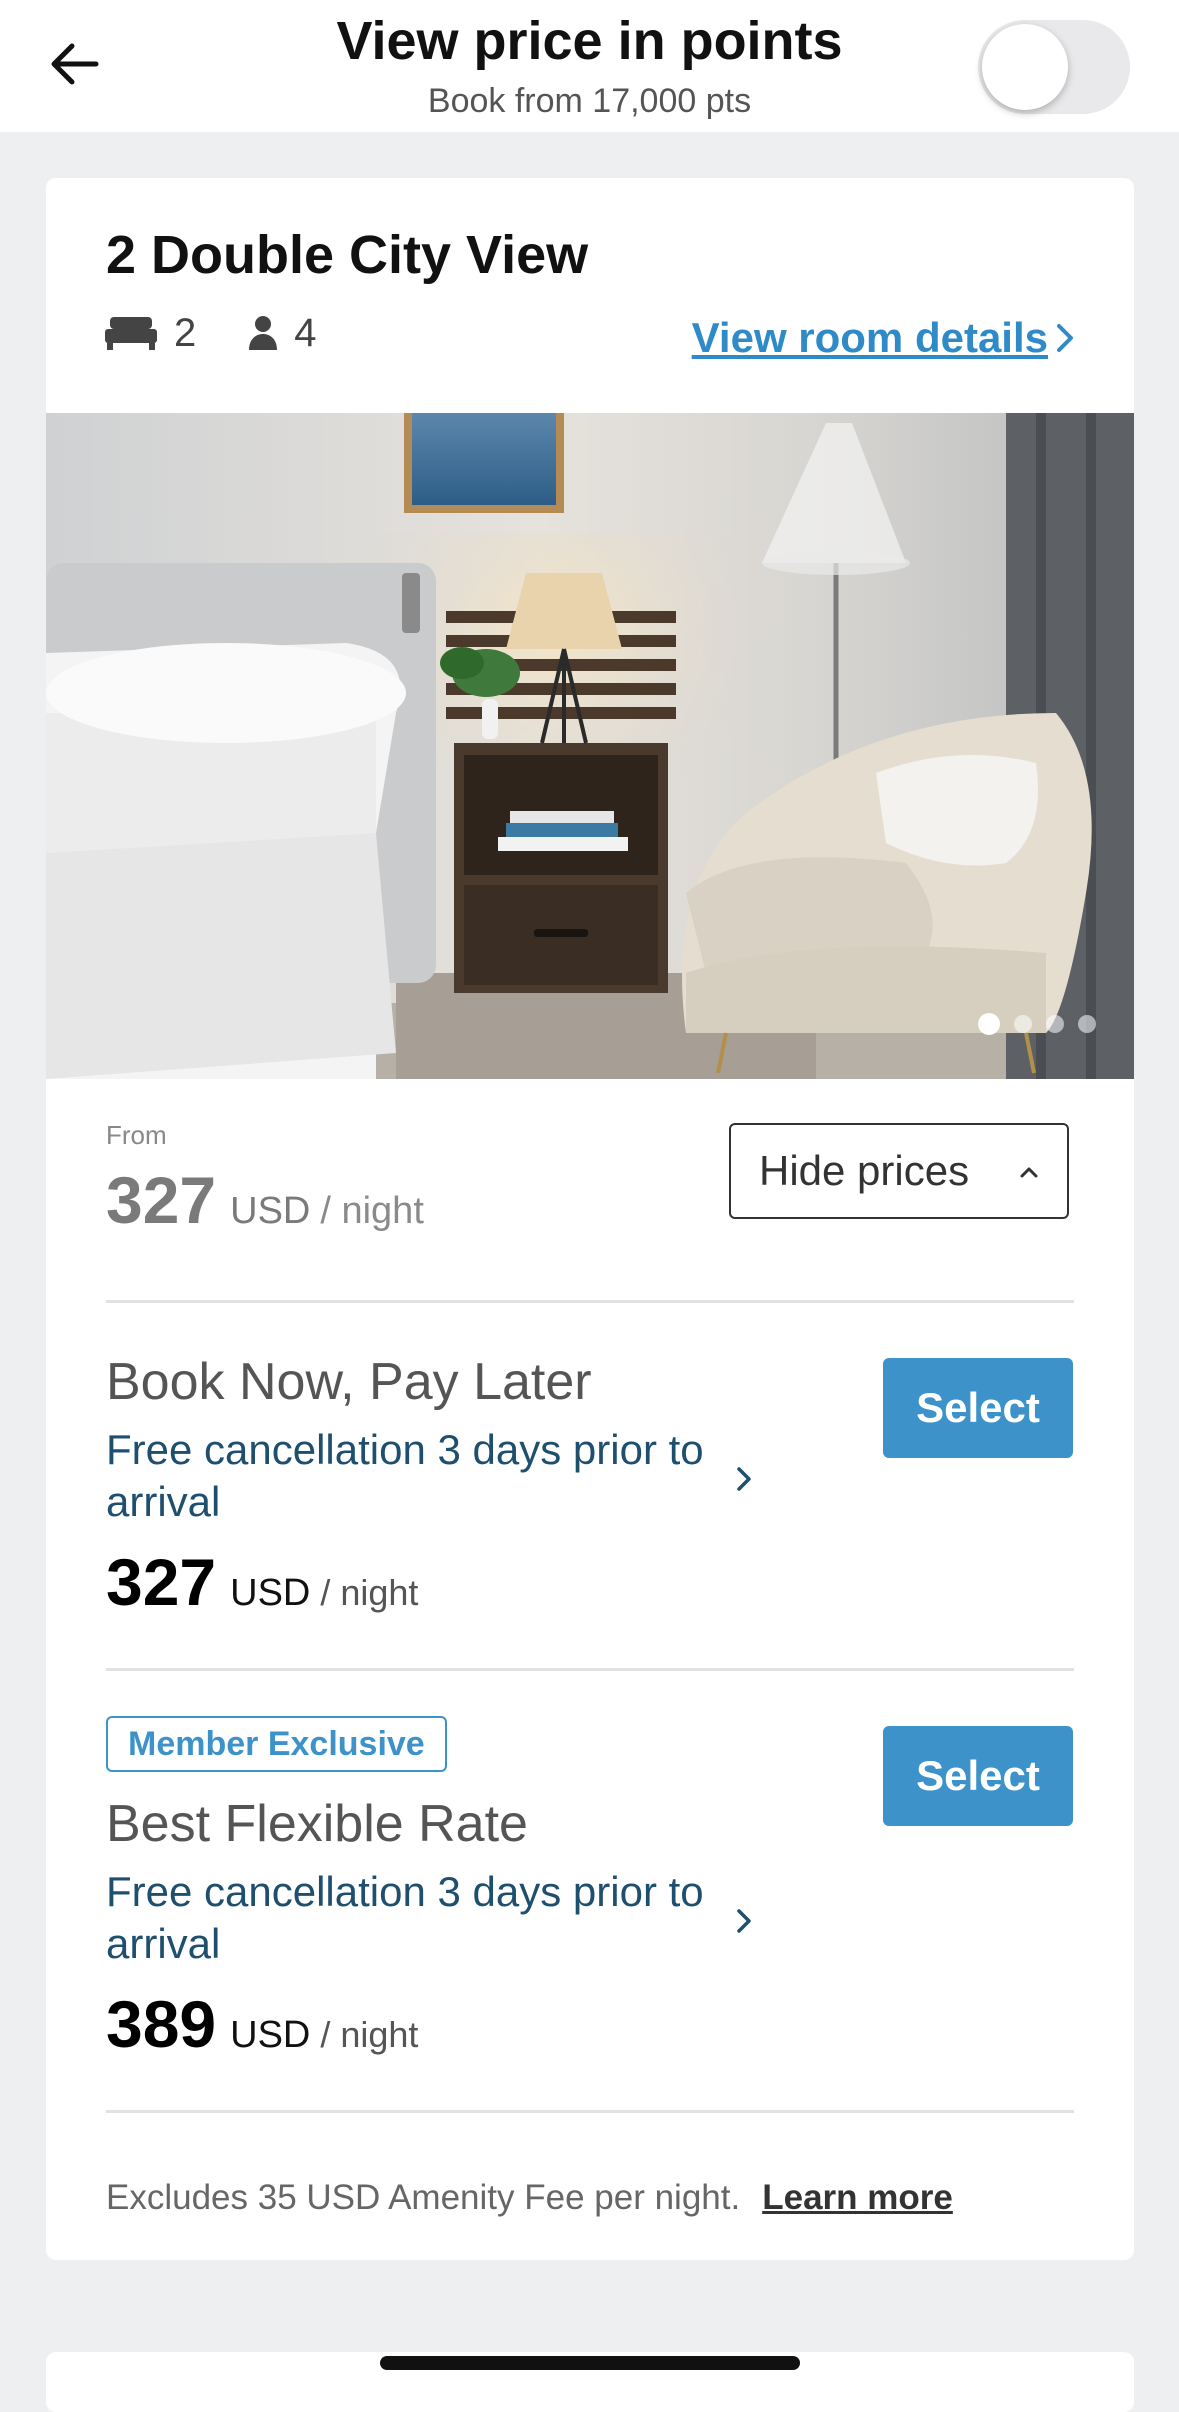  What do you see at coordinates (423, 2197) in the screenshot?
I see `amenity-fee-text: Excludes 35 USD Amenity Fee per night.` at bounding box center [423, 2197].